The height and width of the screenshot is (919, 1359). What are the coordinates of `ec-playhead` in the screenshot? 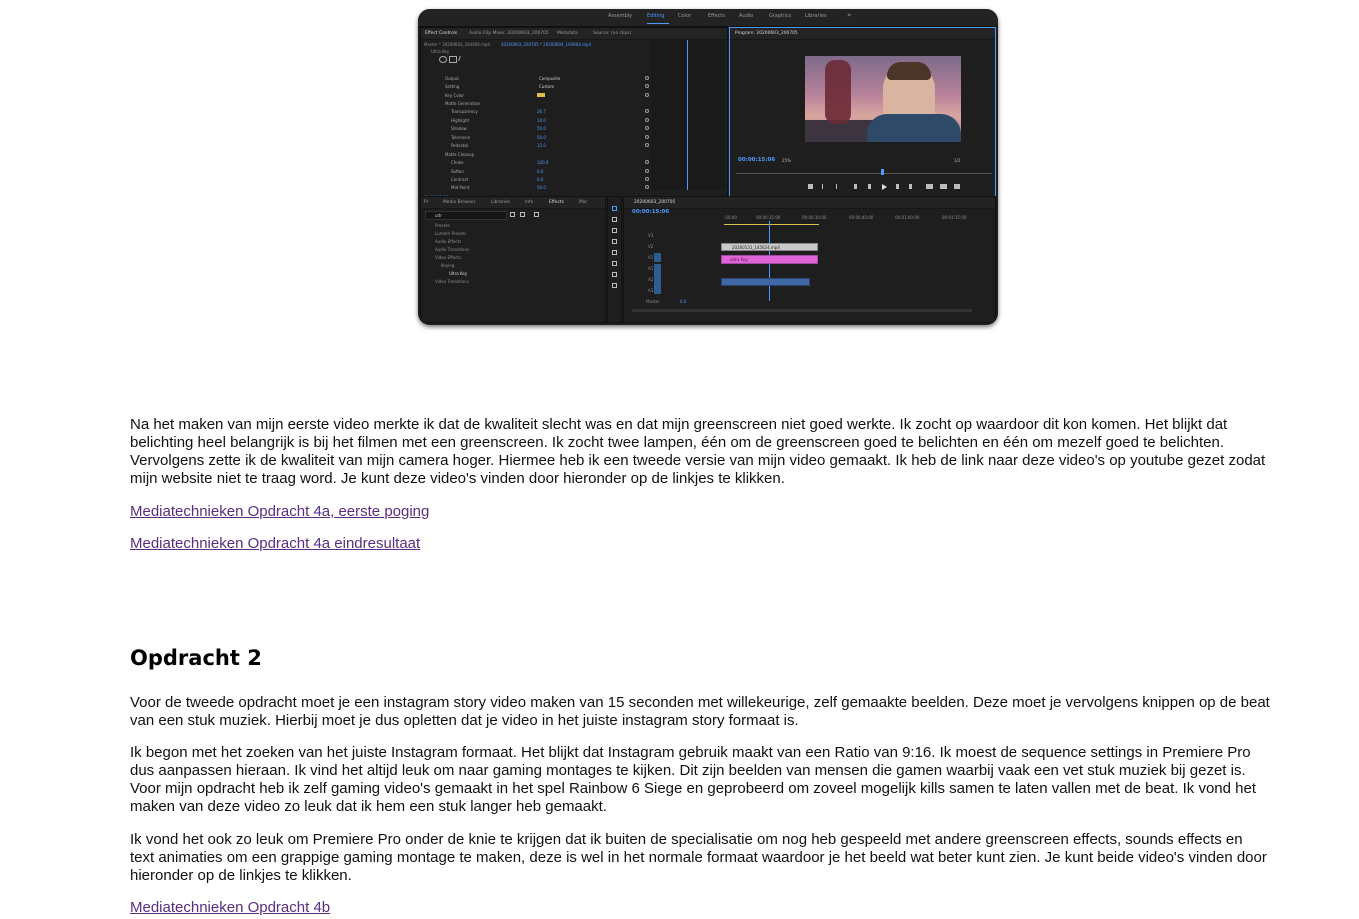 It's located at (687, 115).